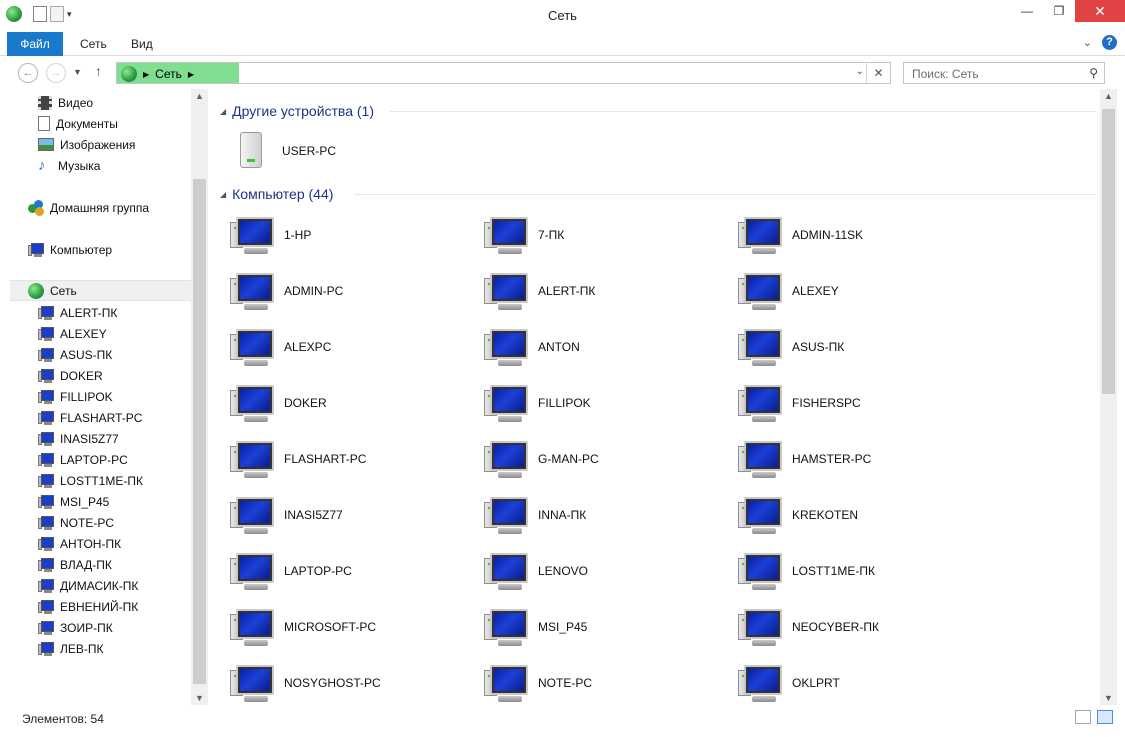 This screenshot has width=1125, height=737. I want to click on back-button: ←, so click(28, 73).